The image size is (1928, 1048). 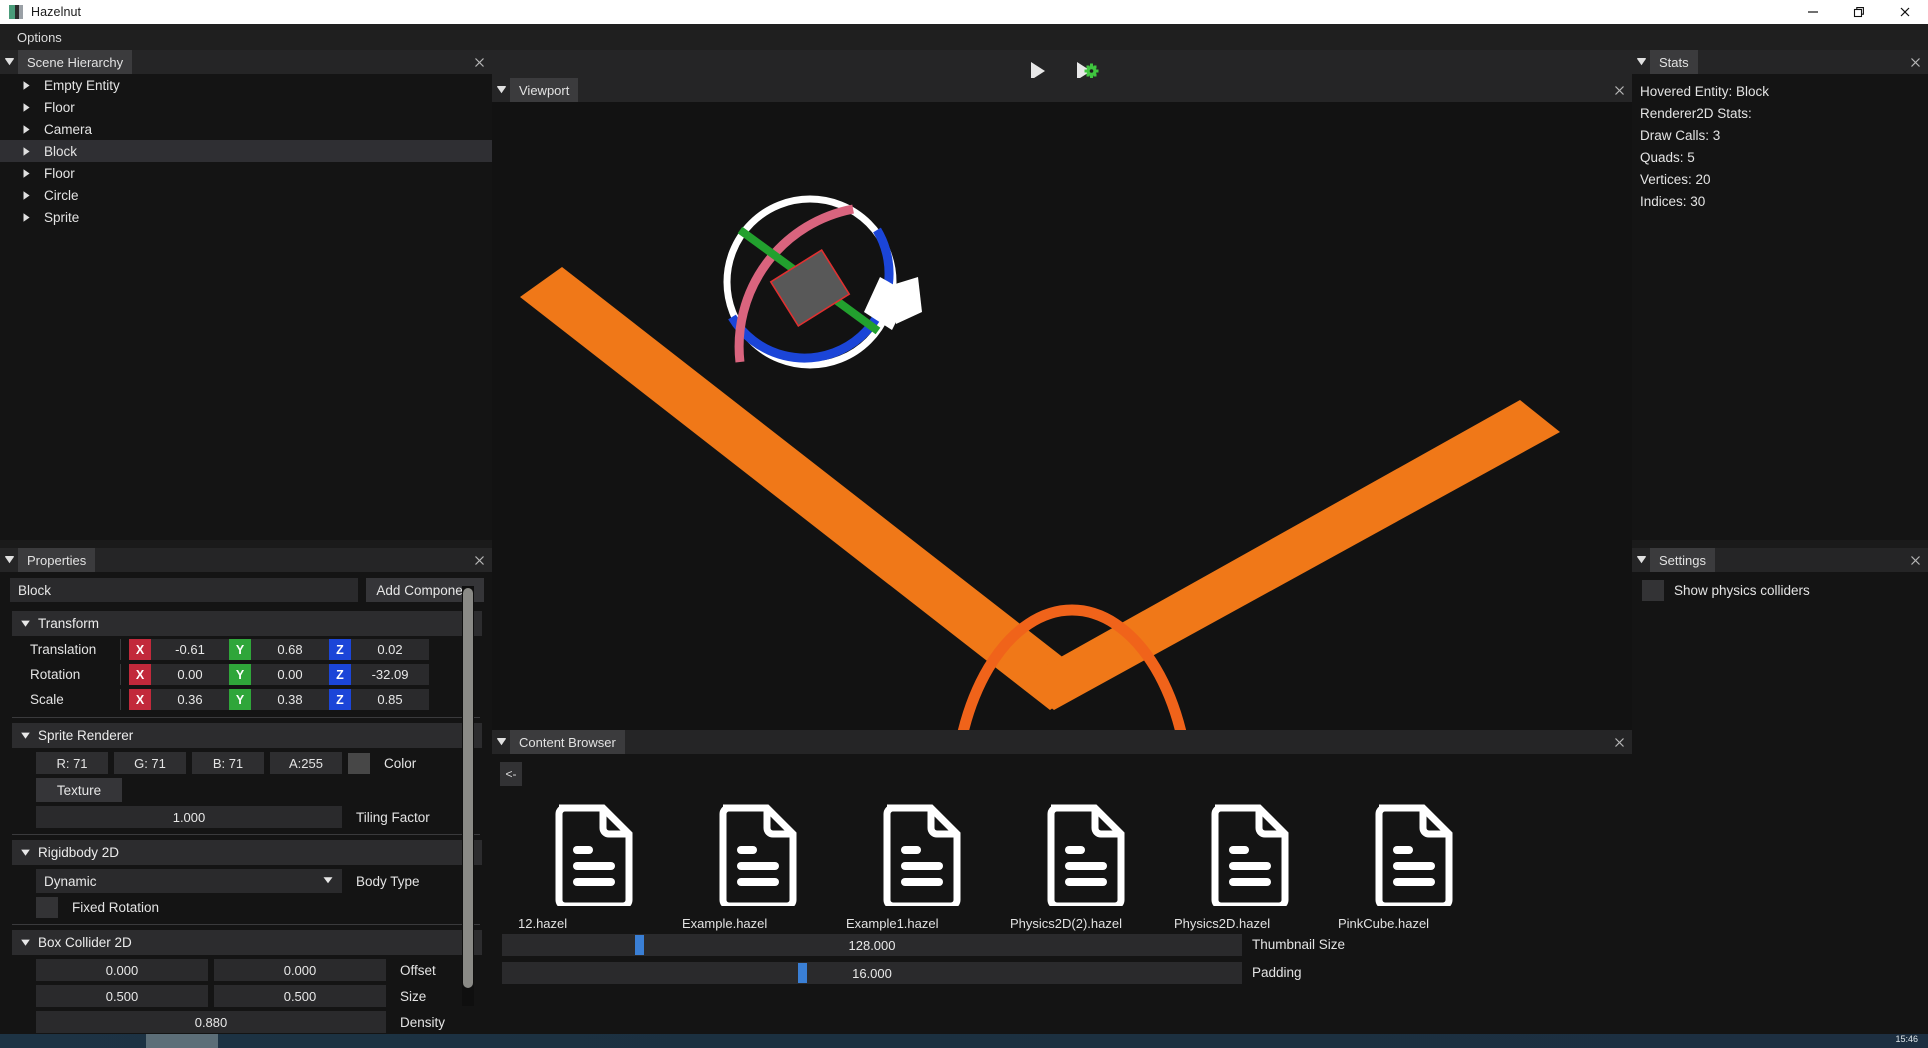 What do you see at coordinates (182, 1041) in the screenshot?
I see `taskbar-active-app` at bounding box center [182, 1041].